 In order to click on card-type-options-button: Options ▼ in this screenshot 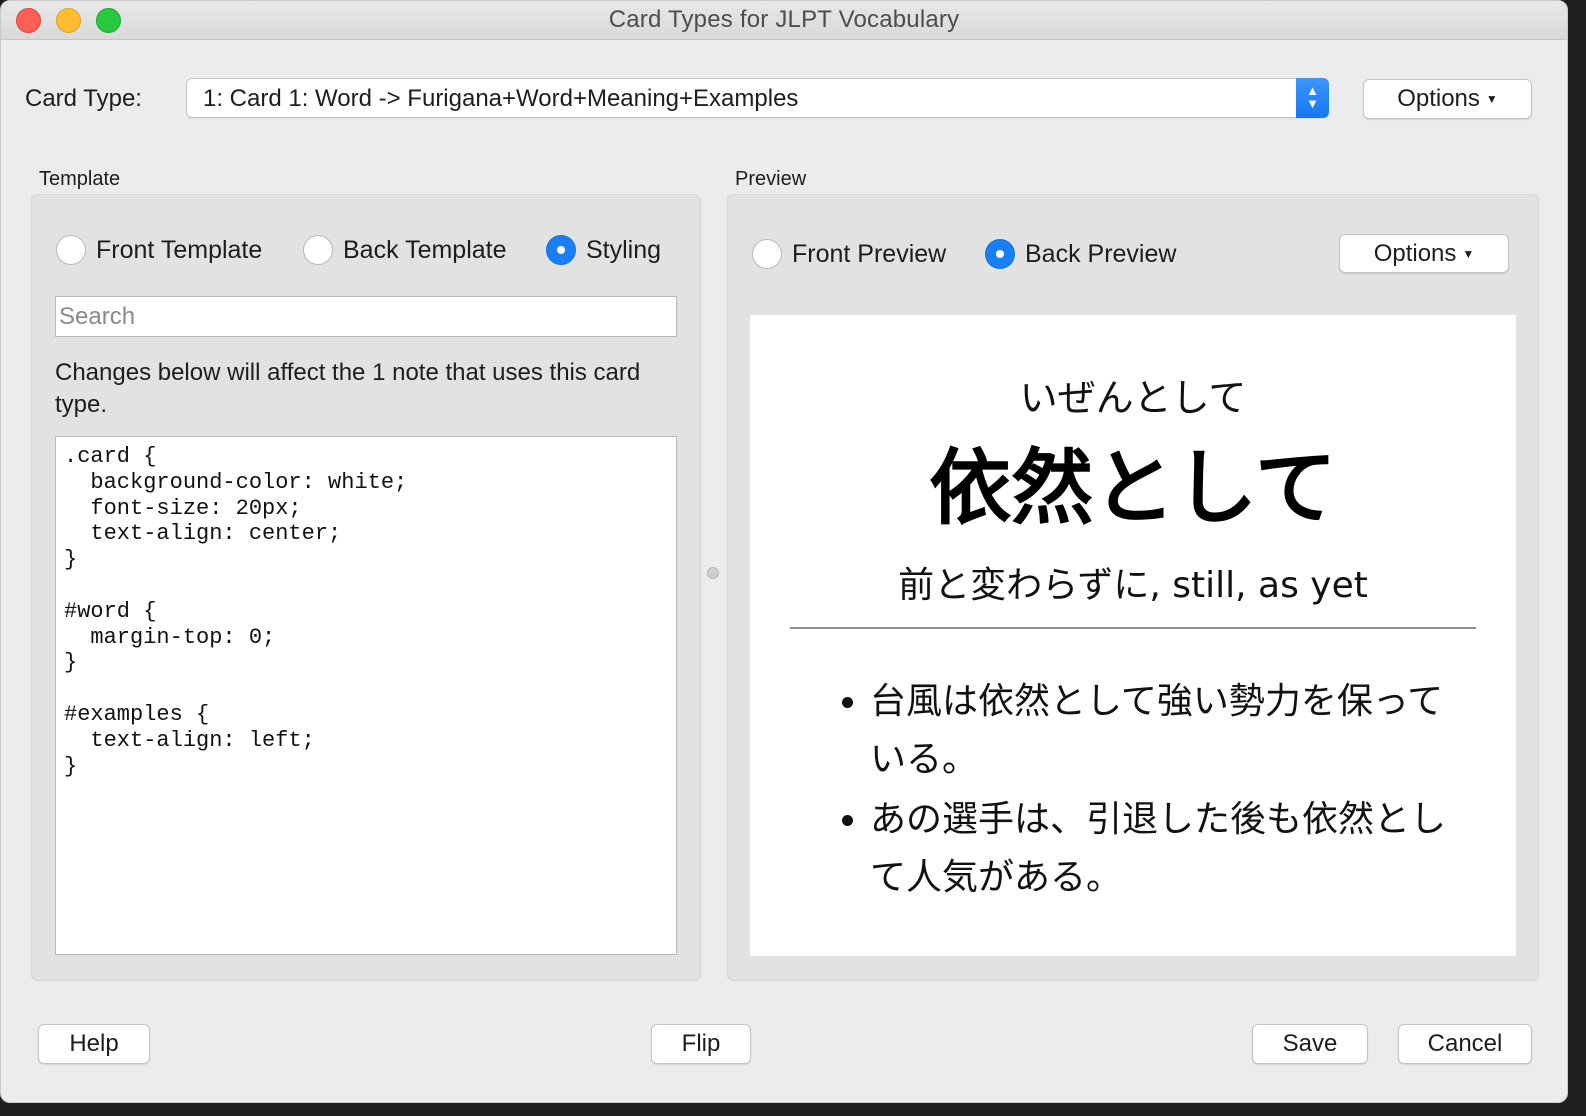, I will do `click(1447, 99)`.